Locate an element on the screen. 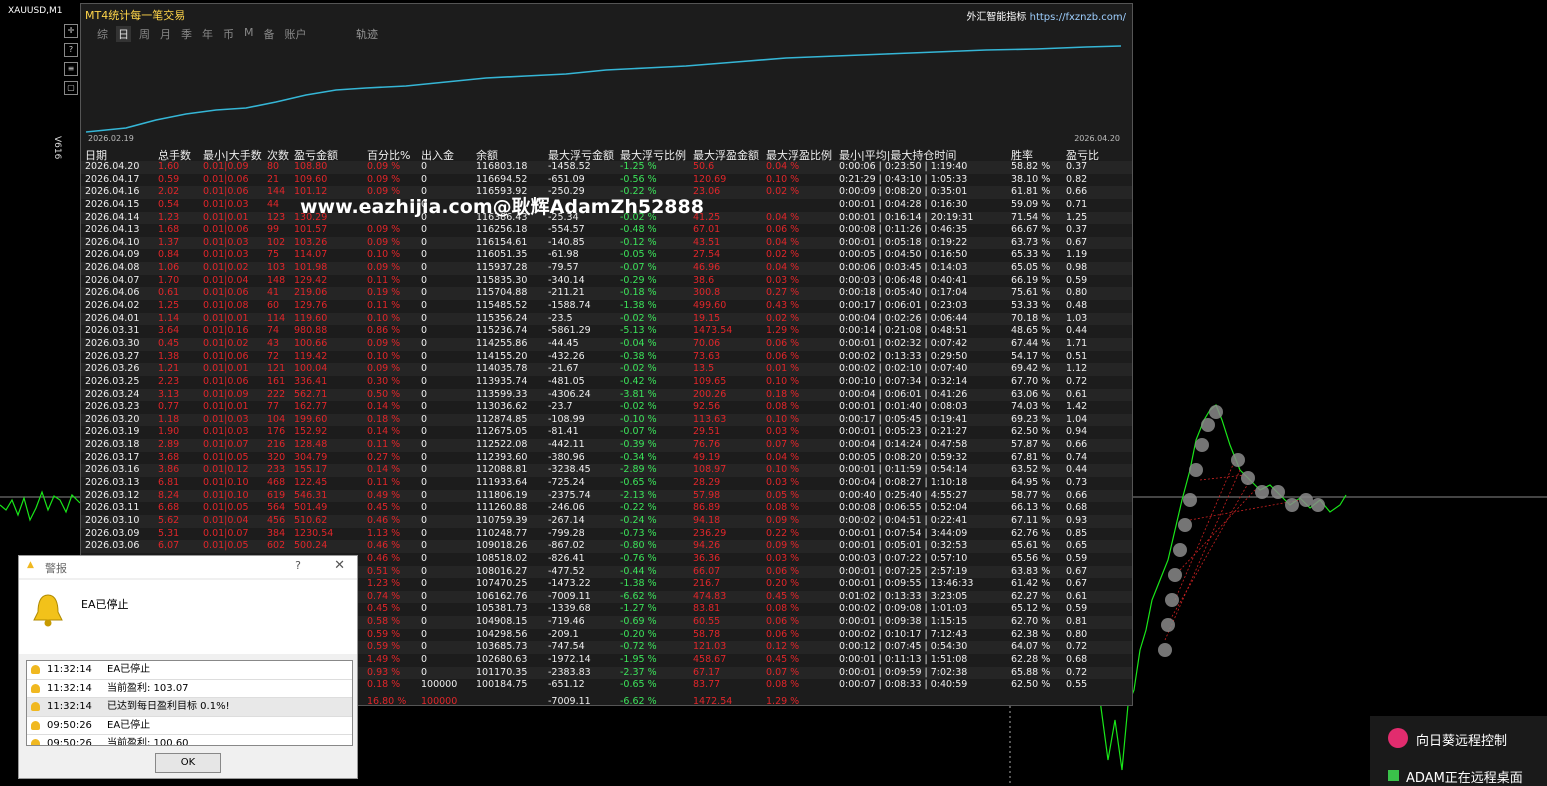  cell-rr: 0.80 is located at coordinates (1077, 293).